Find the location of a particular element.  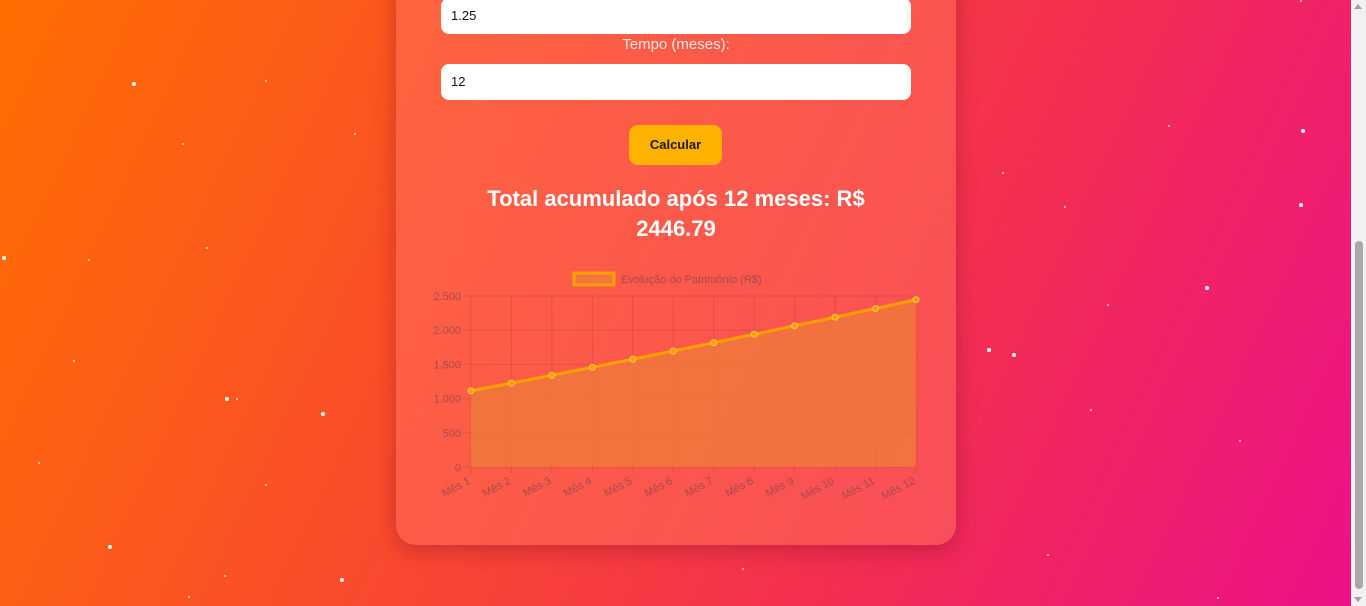

calculate-button: Calcular is located at coordinates (675, 145).